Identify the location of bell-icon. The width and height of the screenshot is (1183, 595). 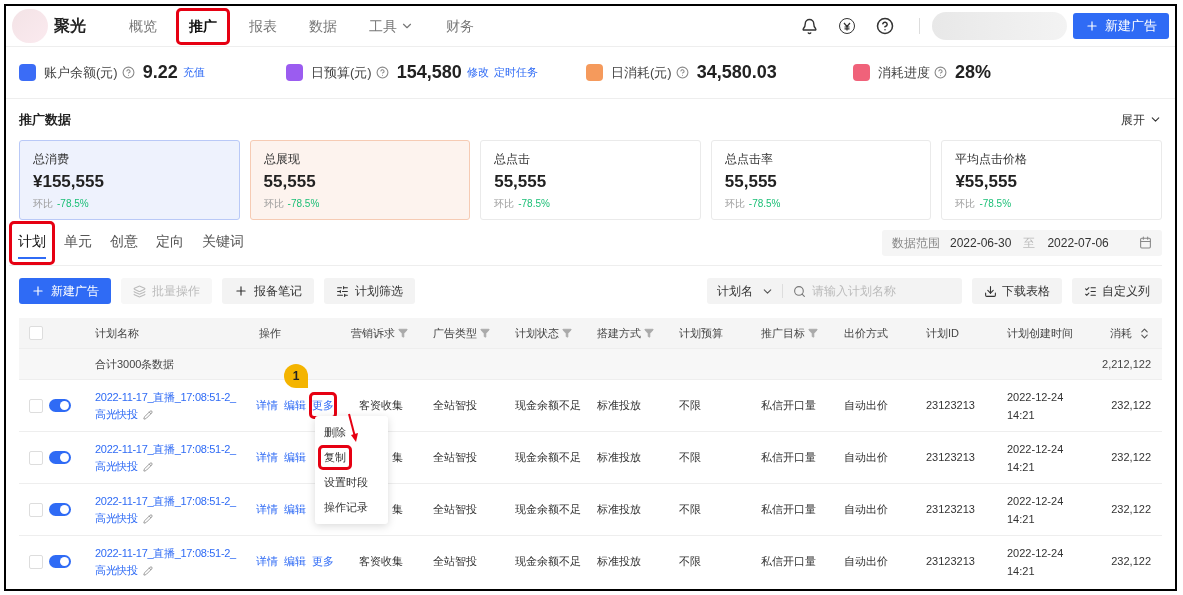
(809, 26).